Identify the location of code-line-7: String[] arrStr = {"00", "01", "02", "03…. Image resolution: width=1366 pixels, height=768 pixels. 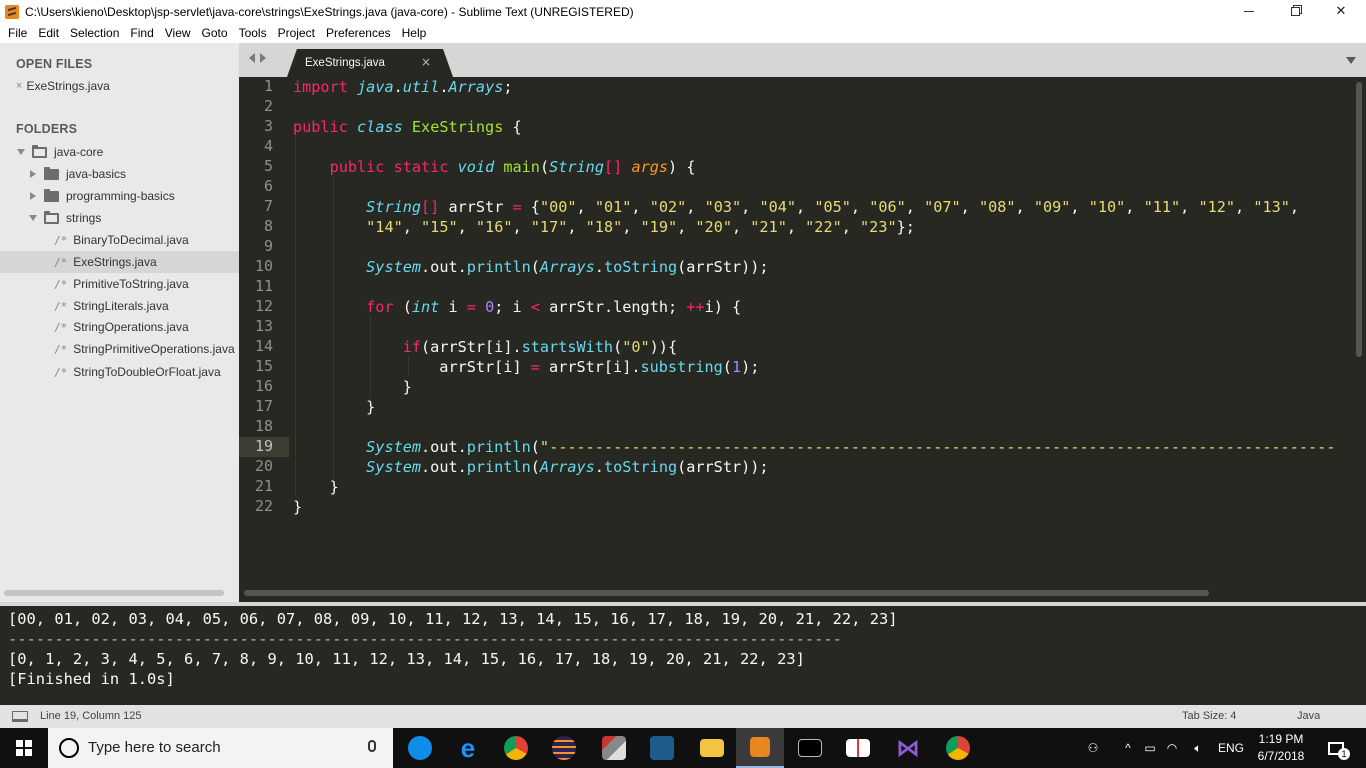
(833, 207).